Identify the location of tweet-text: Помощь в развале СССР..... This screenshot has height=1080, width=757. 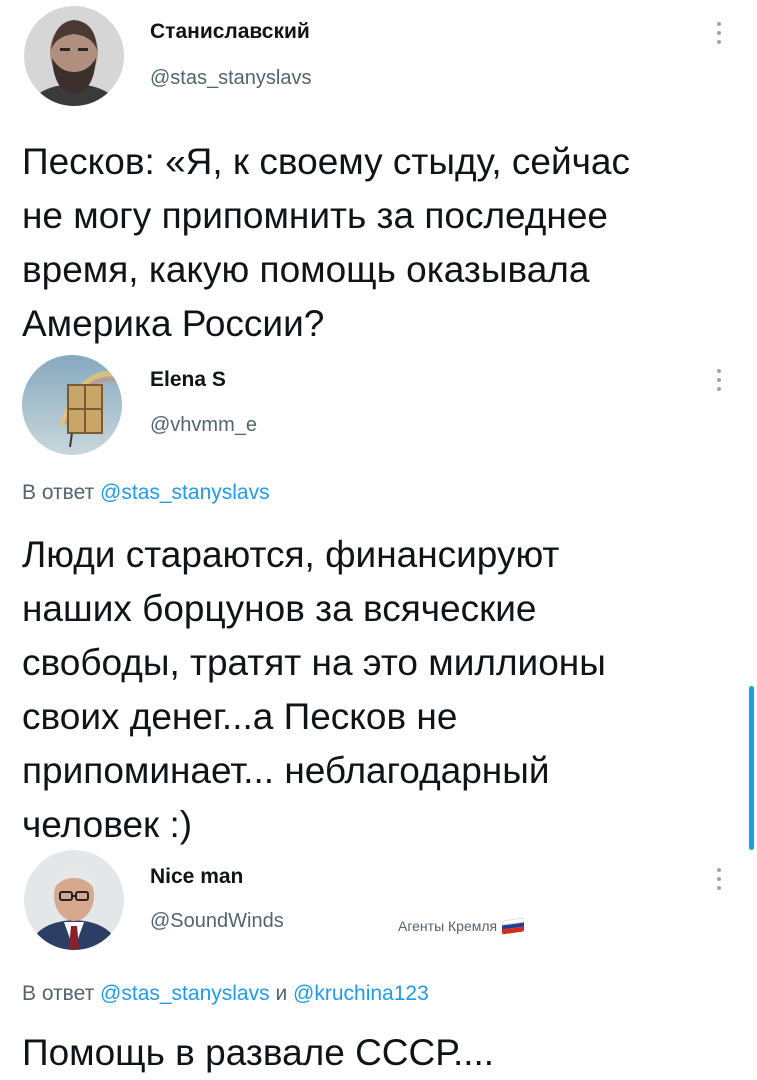
(258, 1052).